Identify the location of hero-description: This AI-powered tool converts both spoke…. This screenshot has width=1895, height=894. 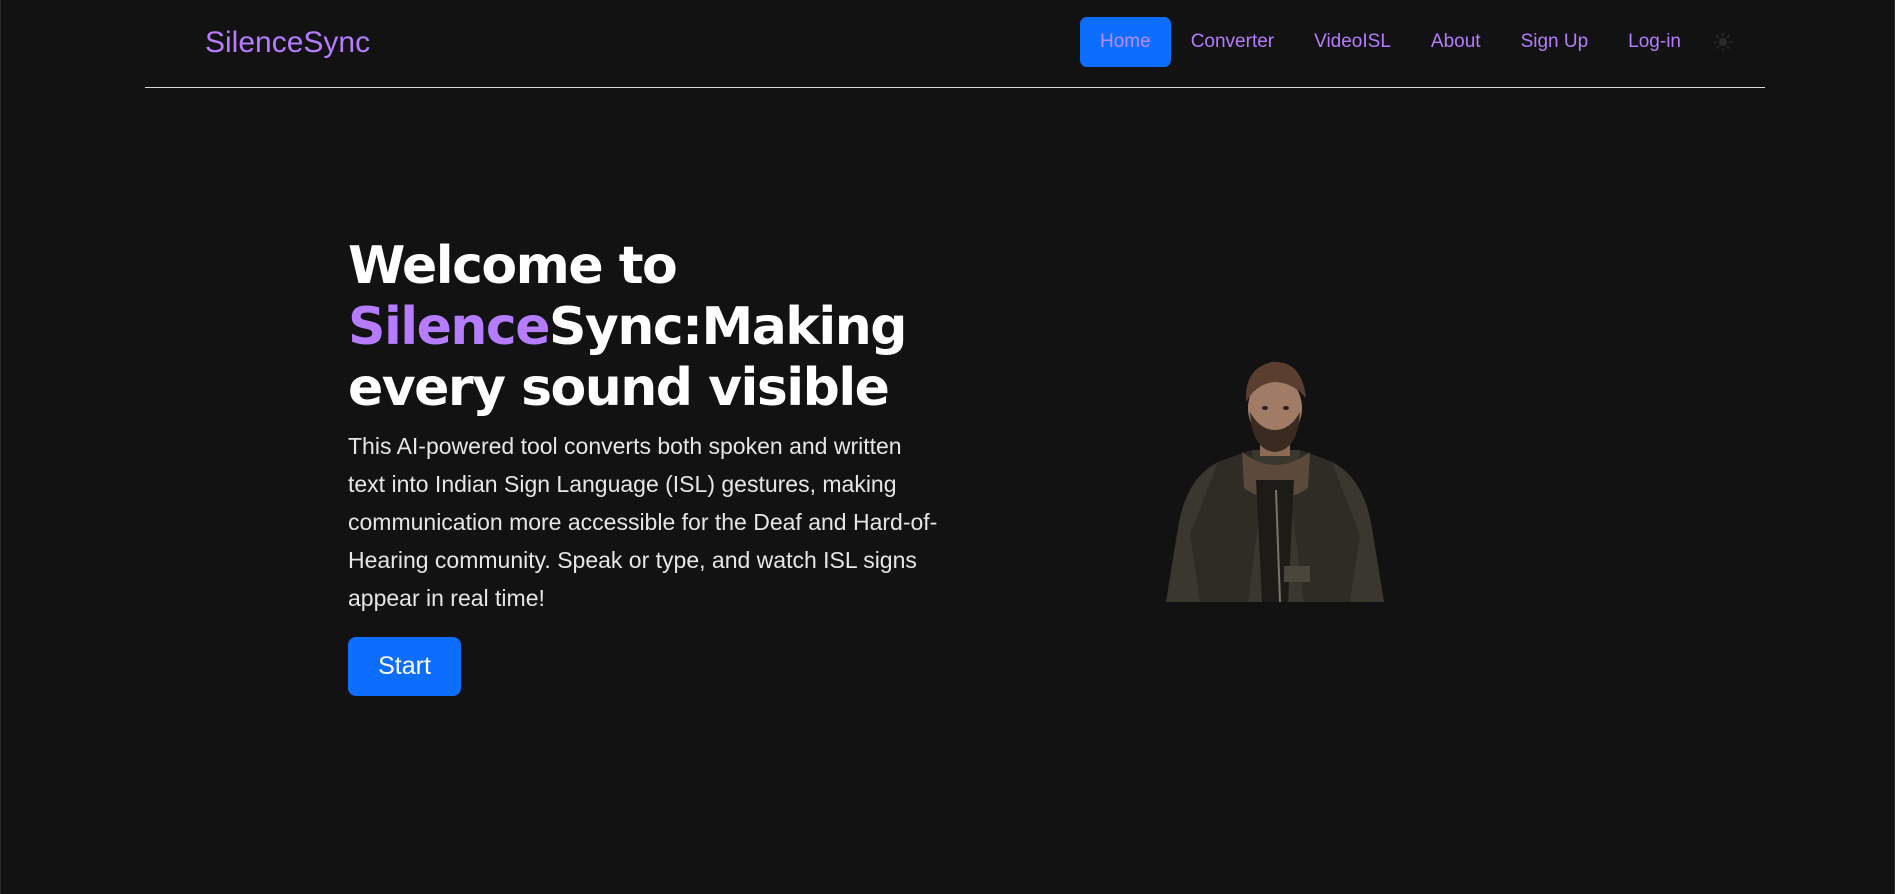
(643, 522).